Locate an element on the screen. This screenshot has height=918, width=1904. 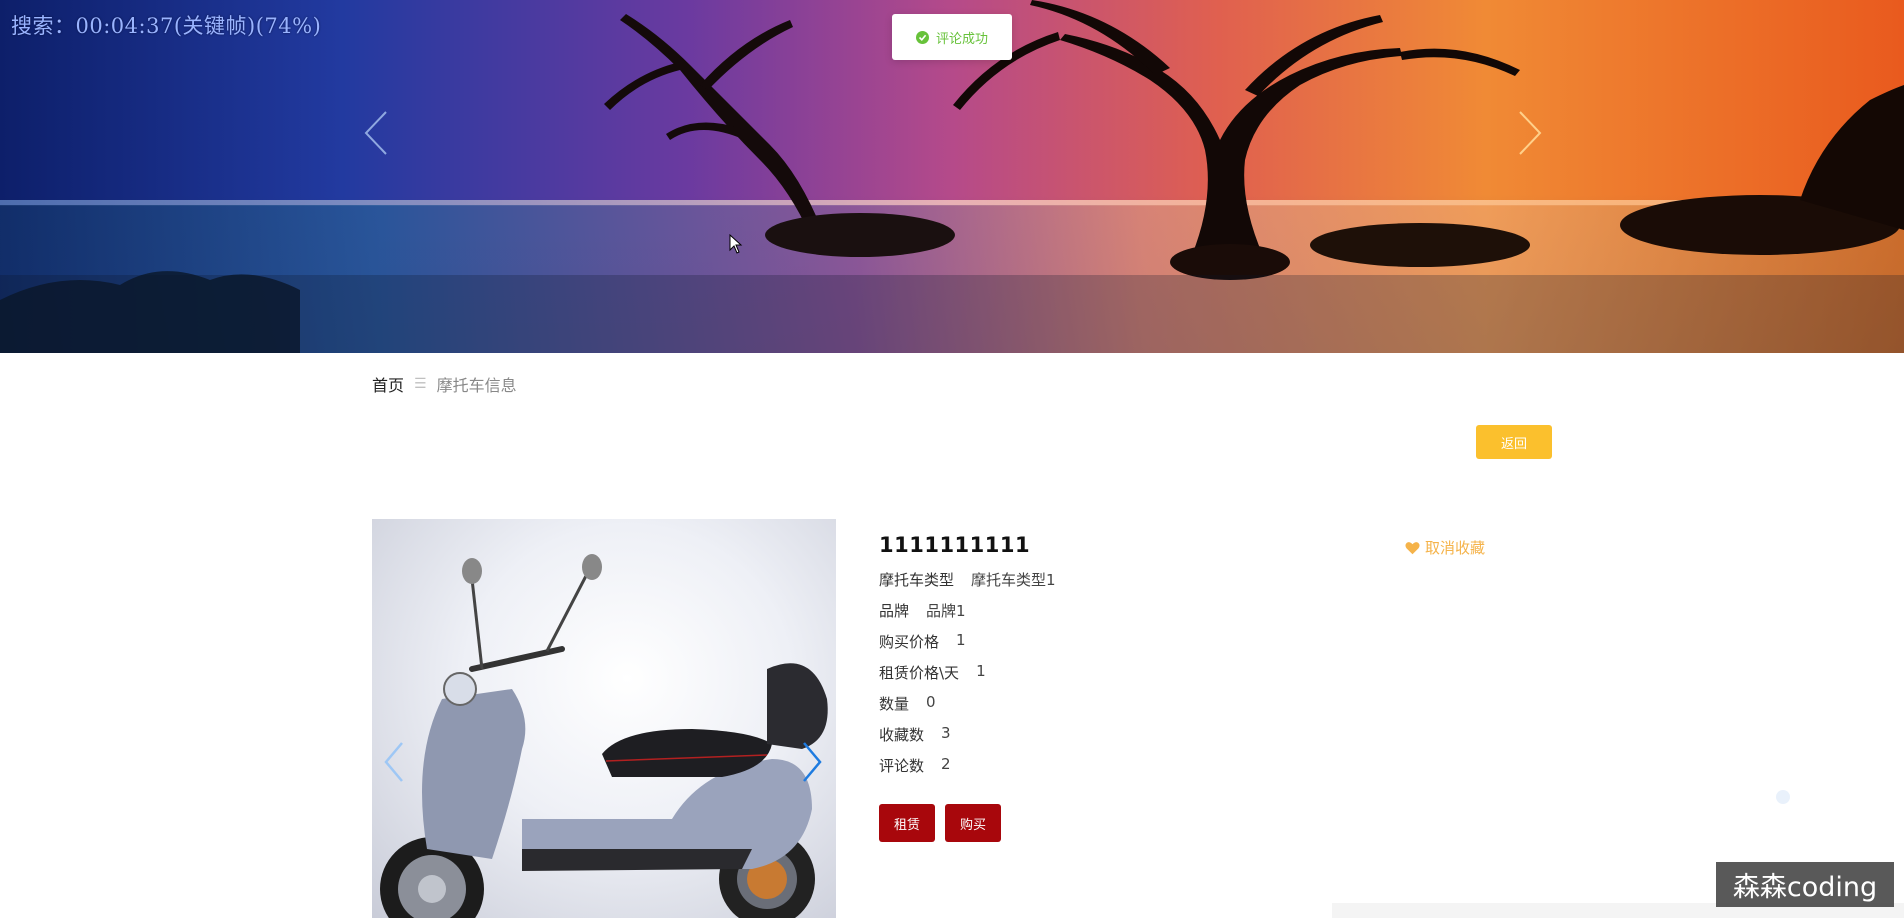
video-search-overlay: 搜索：00:04:37(关键帧)(74%) is located at coordinates (166, 26).